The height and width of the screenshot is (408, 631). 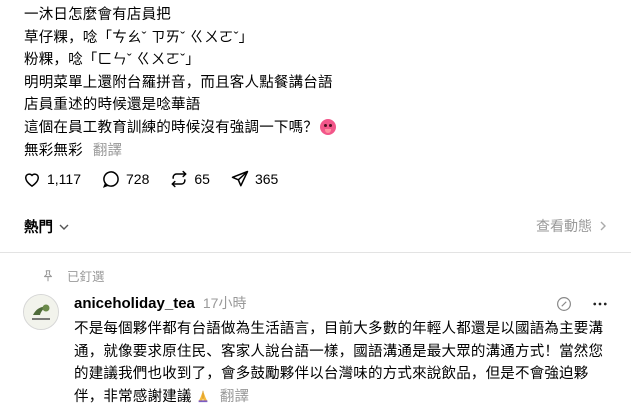 What do you see at coordinates (32, 179) in the screenshot?
I see `heart-icon` at bounding box center [32, 179].